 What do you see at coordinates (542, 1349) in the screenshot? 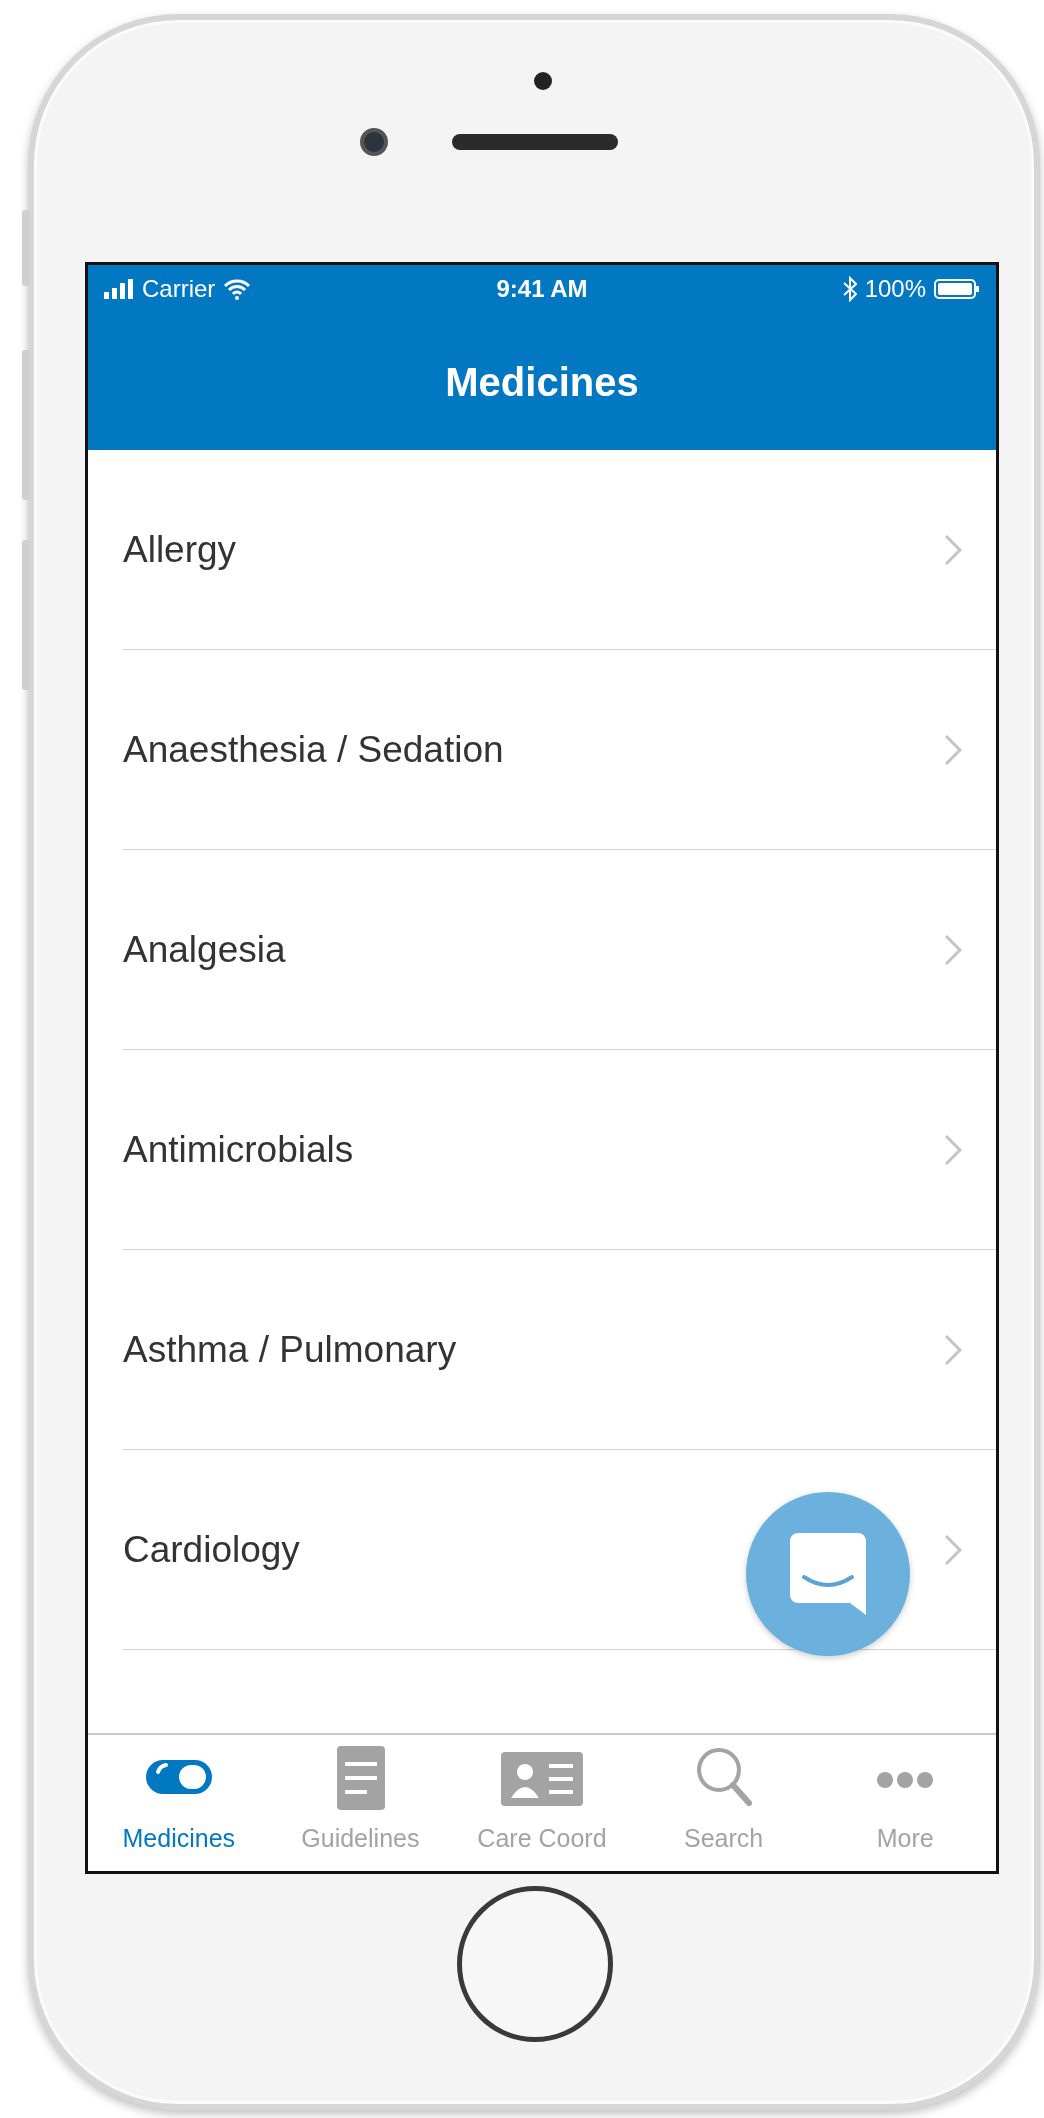
I see `list-item: Asthma / Pulmonary` at bounding box center [542, 1349].